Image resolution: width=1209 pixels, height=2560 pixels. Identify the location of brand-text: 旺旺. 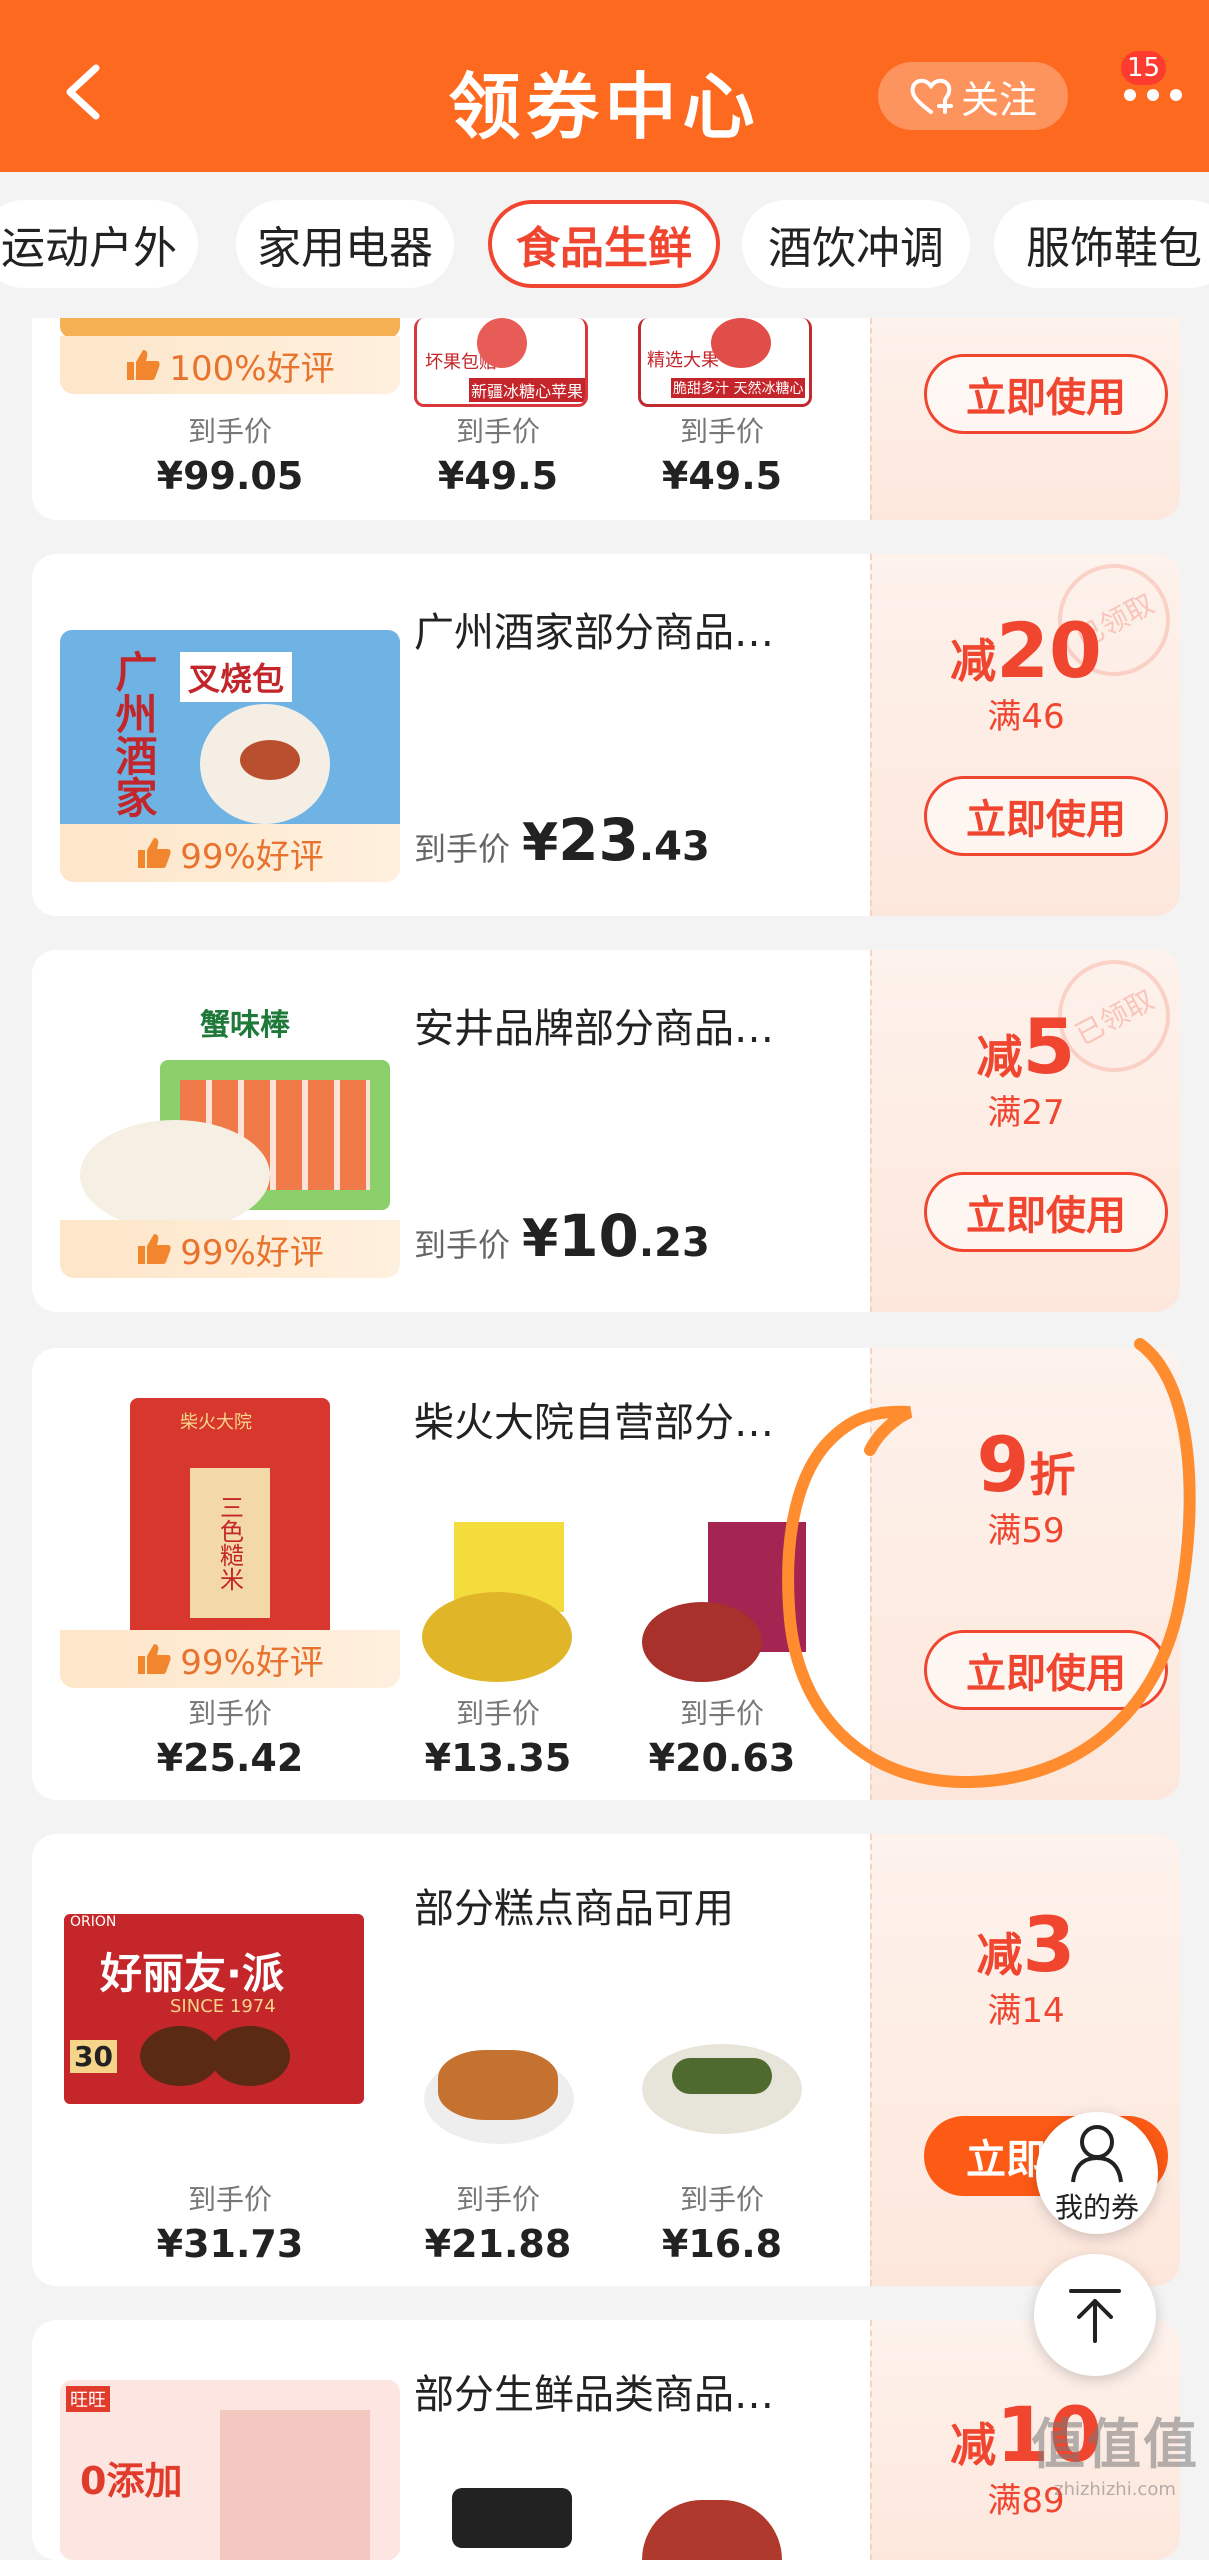
(88, 2399).